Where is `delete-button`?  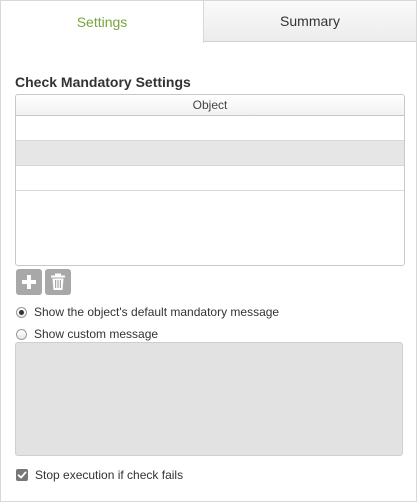
delete-button is located at coordinates (58, 282).